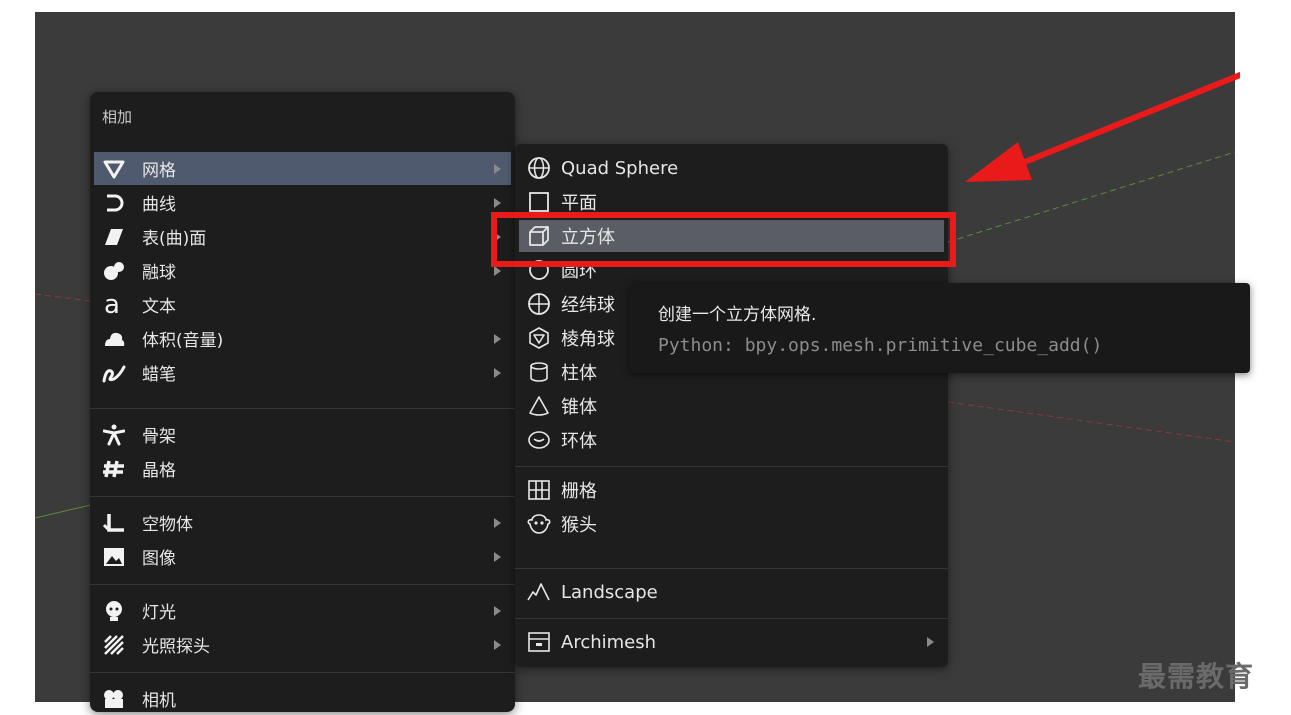 This screenshot has width=1291, height=715. I want to click on menu-item-label: 骨架, so click(159, 437).